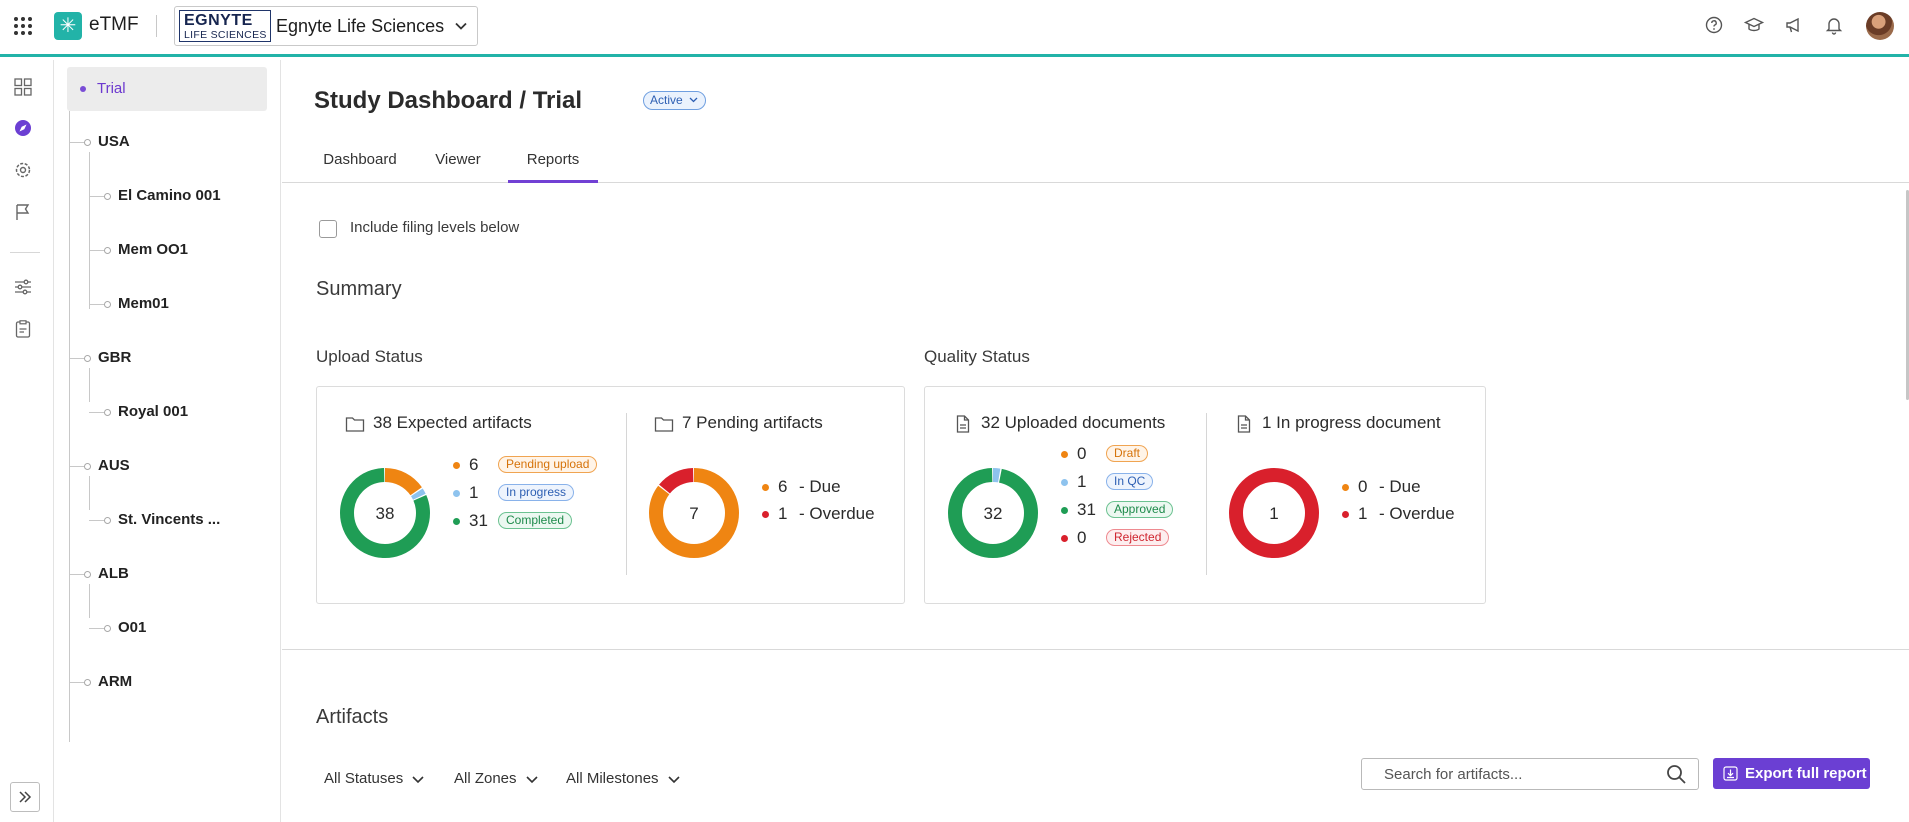 Image resolution: width=1909 pixels, height=822 pixels. Describe the element at coordinates (666, 100) in the screenshot. I see `status-label: Active` at that location.